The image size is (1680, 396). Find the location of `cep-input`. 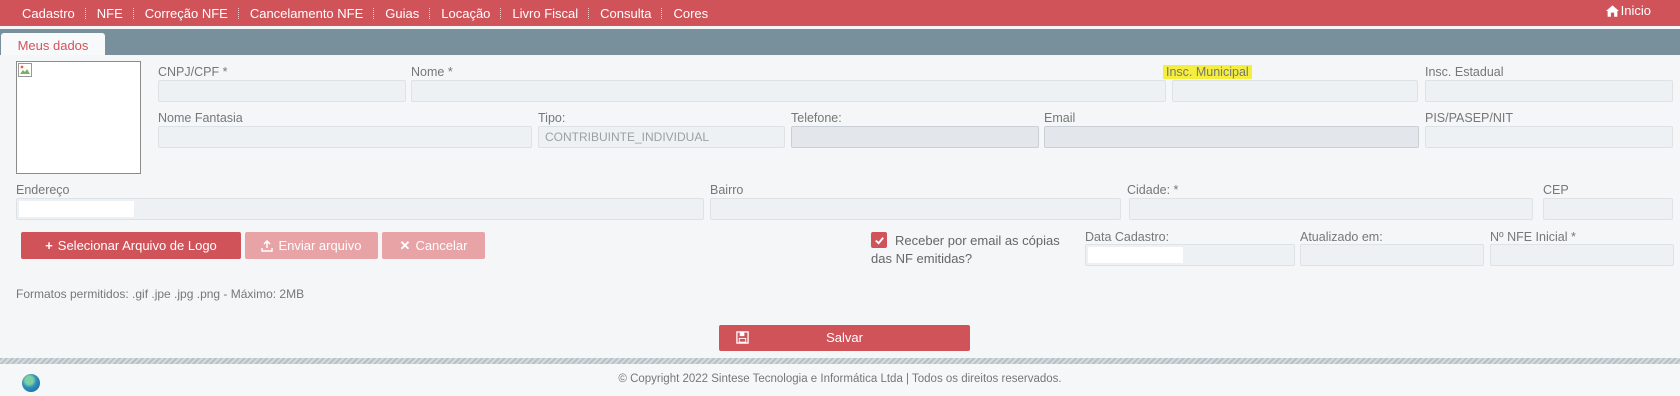

cep-input is located at coordinates (1608, 209).